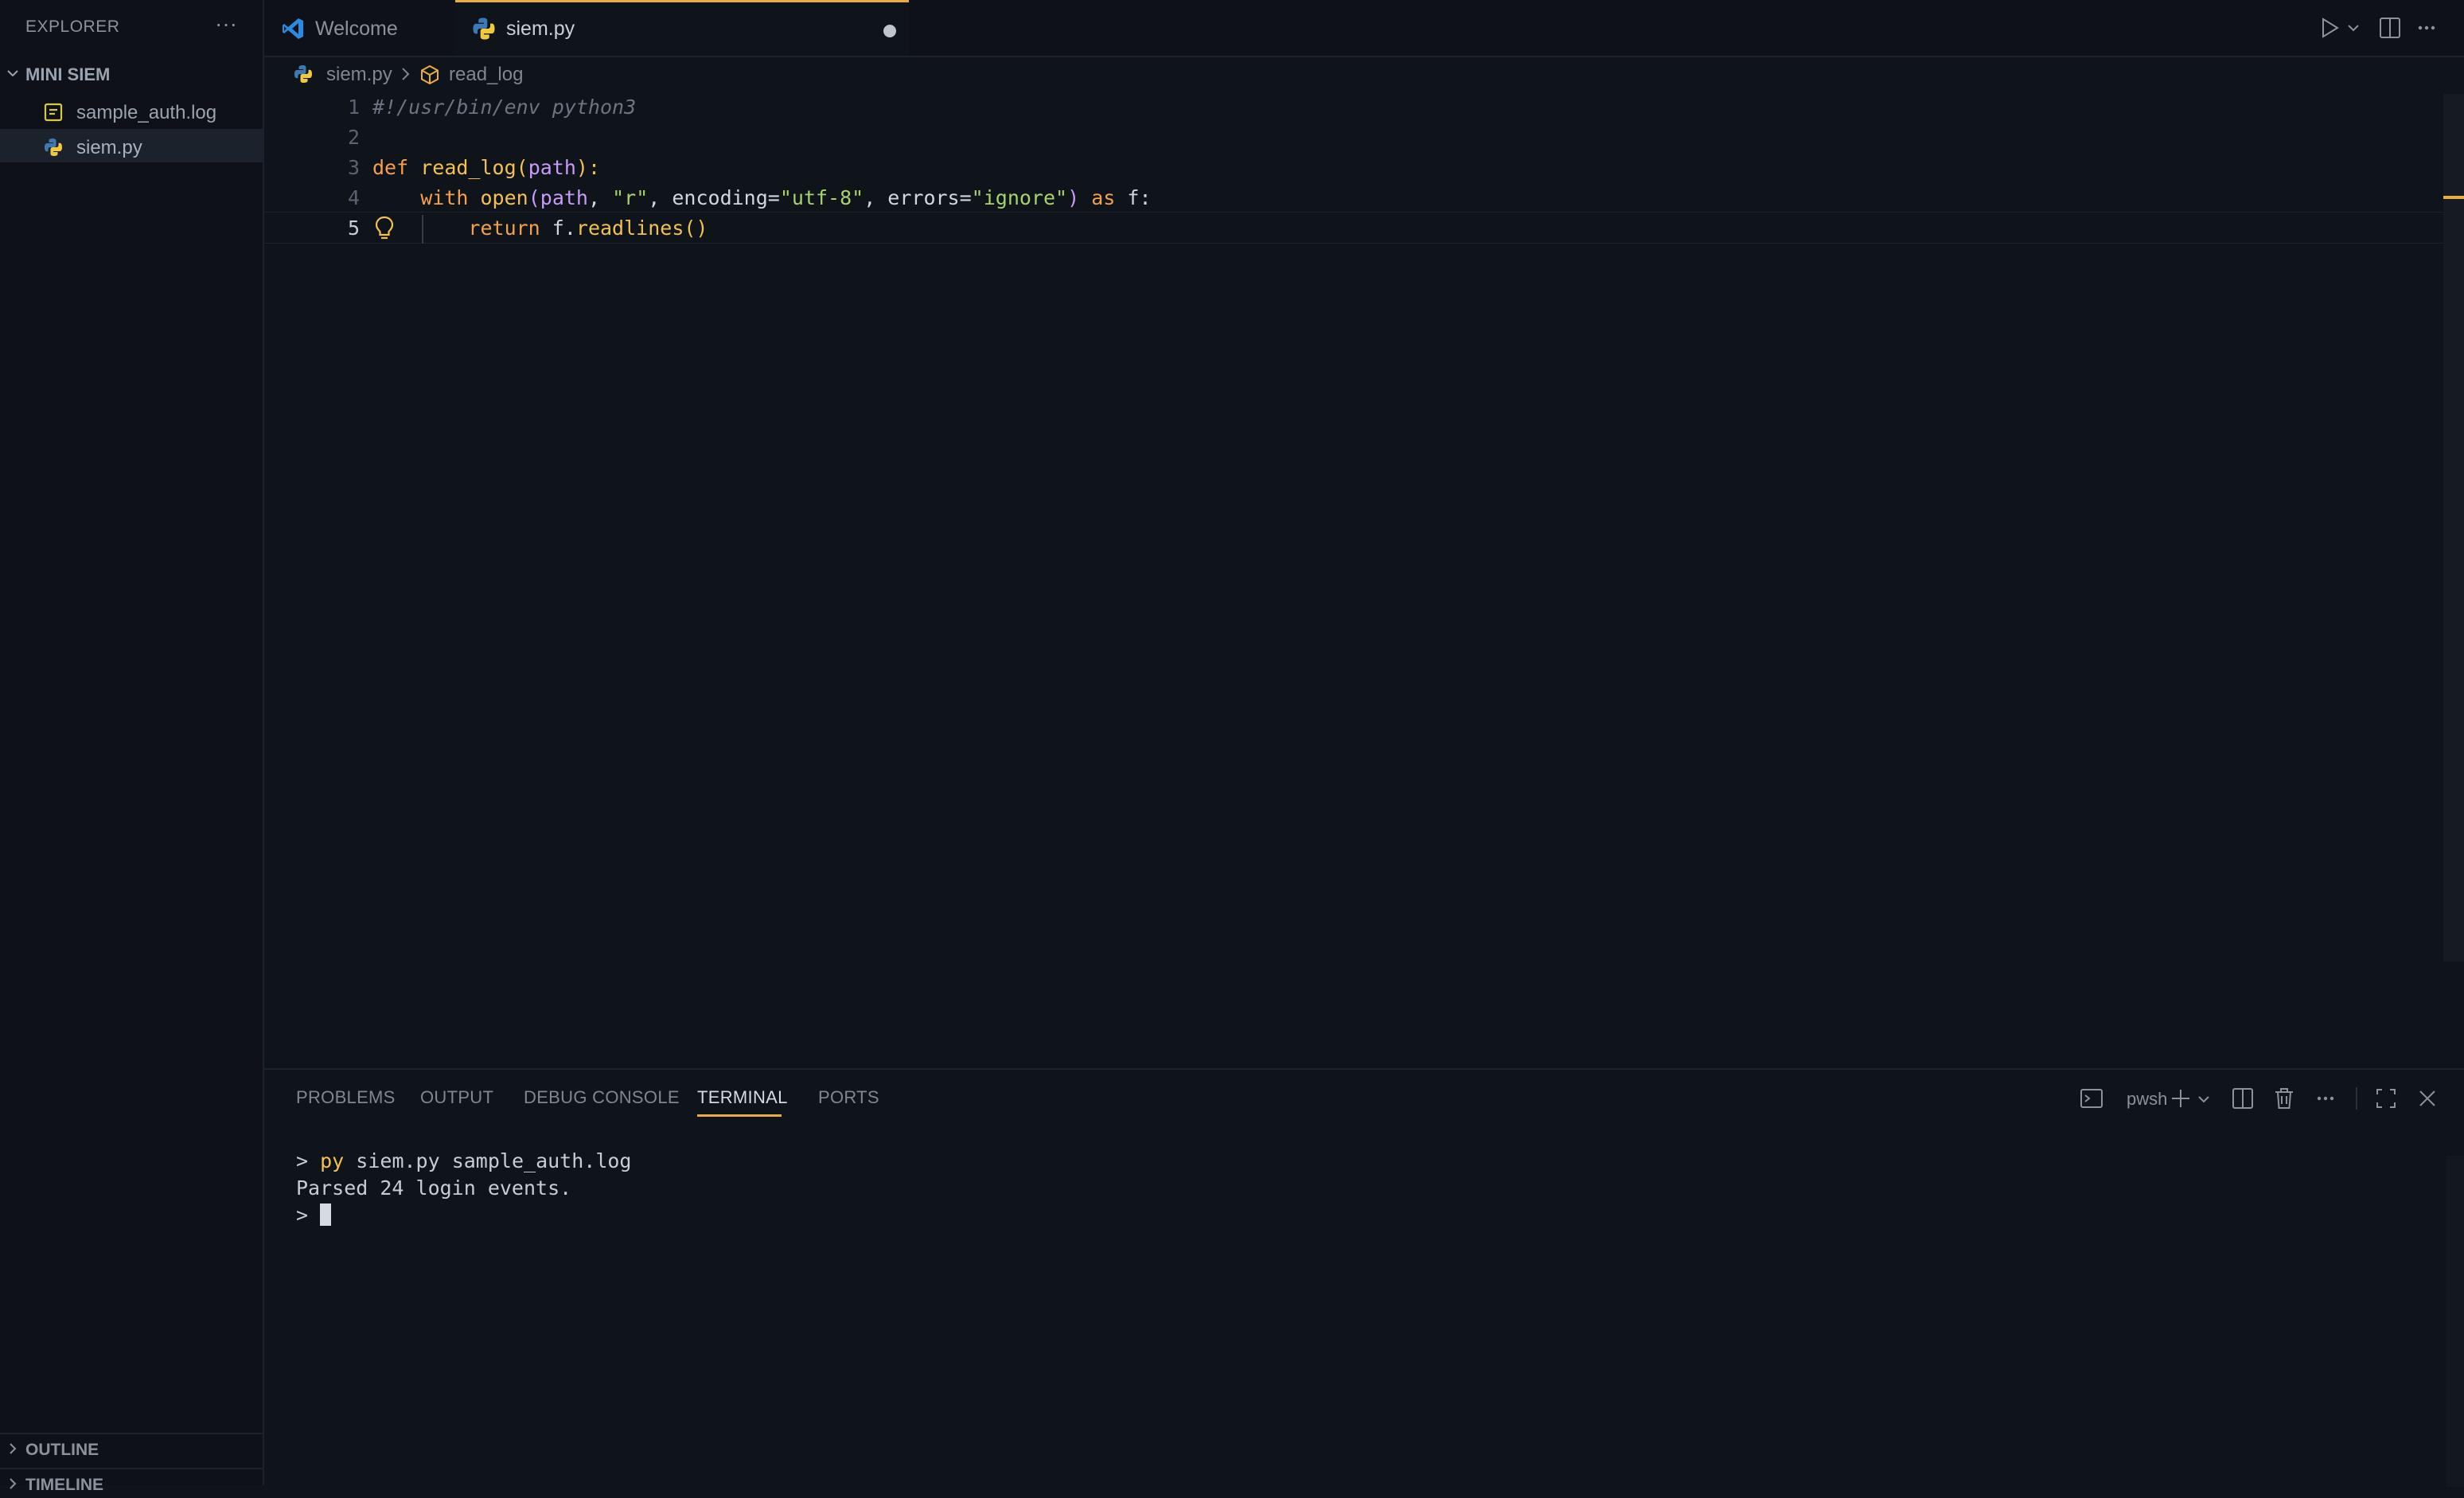  Describe the element at coordinates (682, 28) in the screenshot. I see `tab-siem-py: siem.py` at that location.